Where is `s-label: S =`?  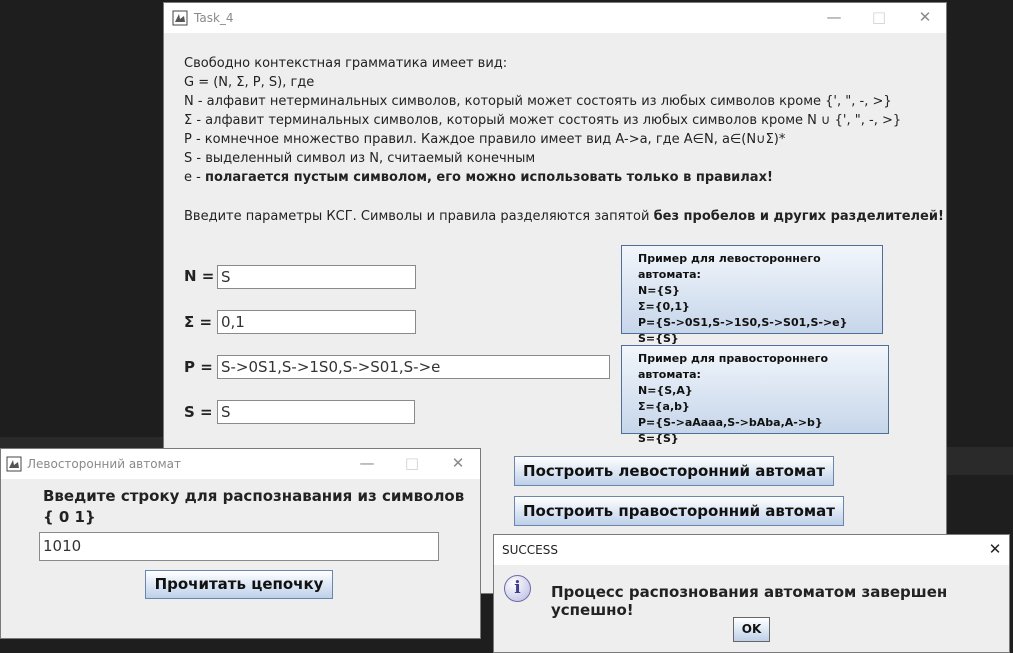
s-label: S = is located at coordinates (198, 412).